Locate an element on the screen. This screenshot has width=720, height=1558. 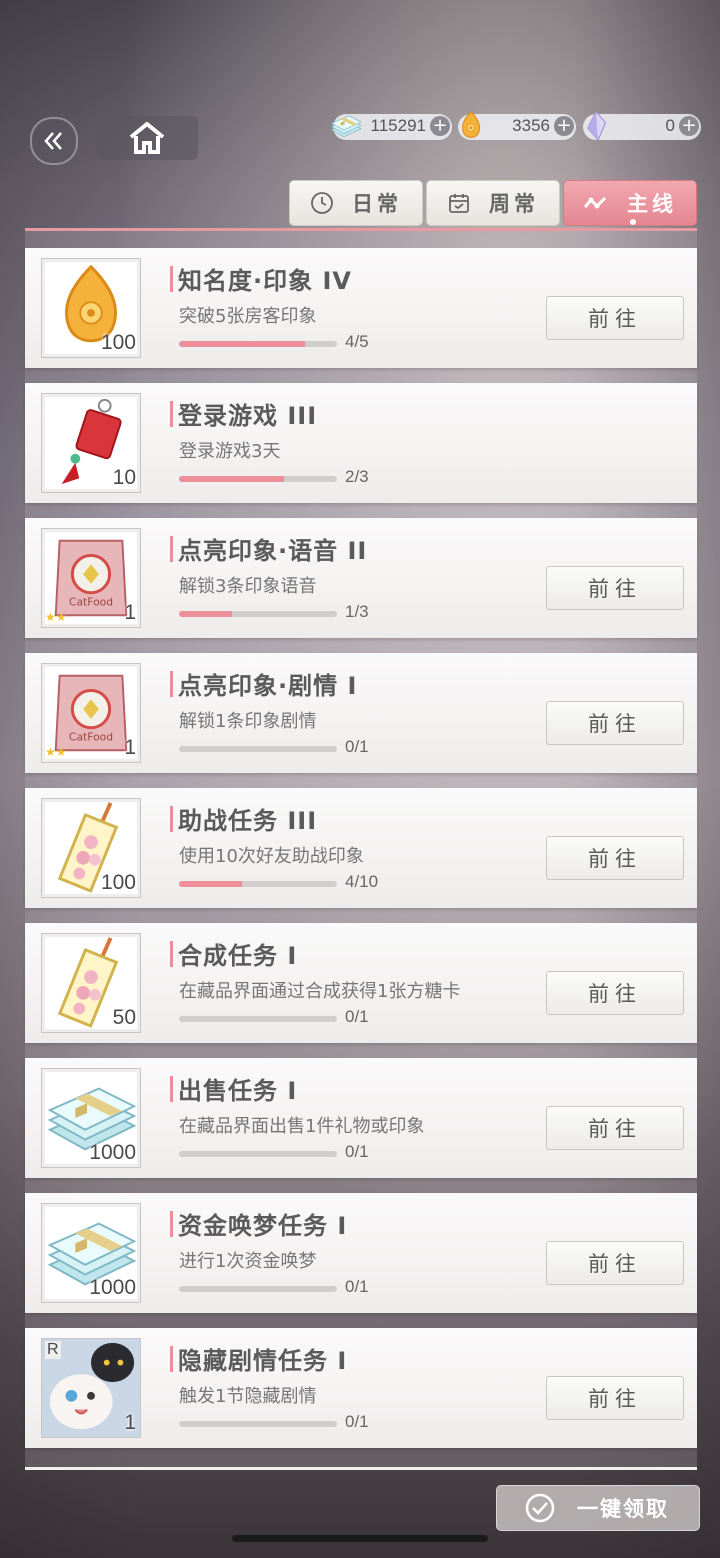
cash-stack-icon is located at coordinates (346, 126).